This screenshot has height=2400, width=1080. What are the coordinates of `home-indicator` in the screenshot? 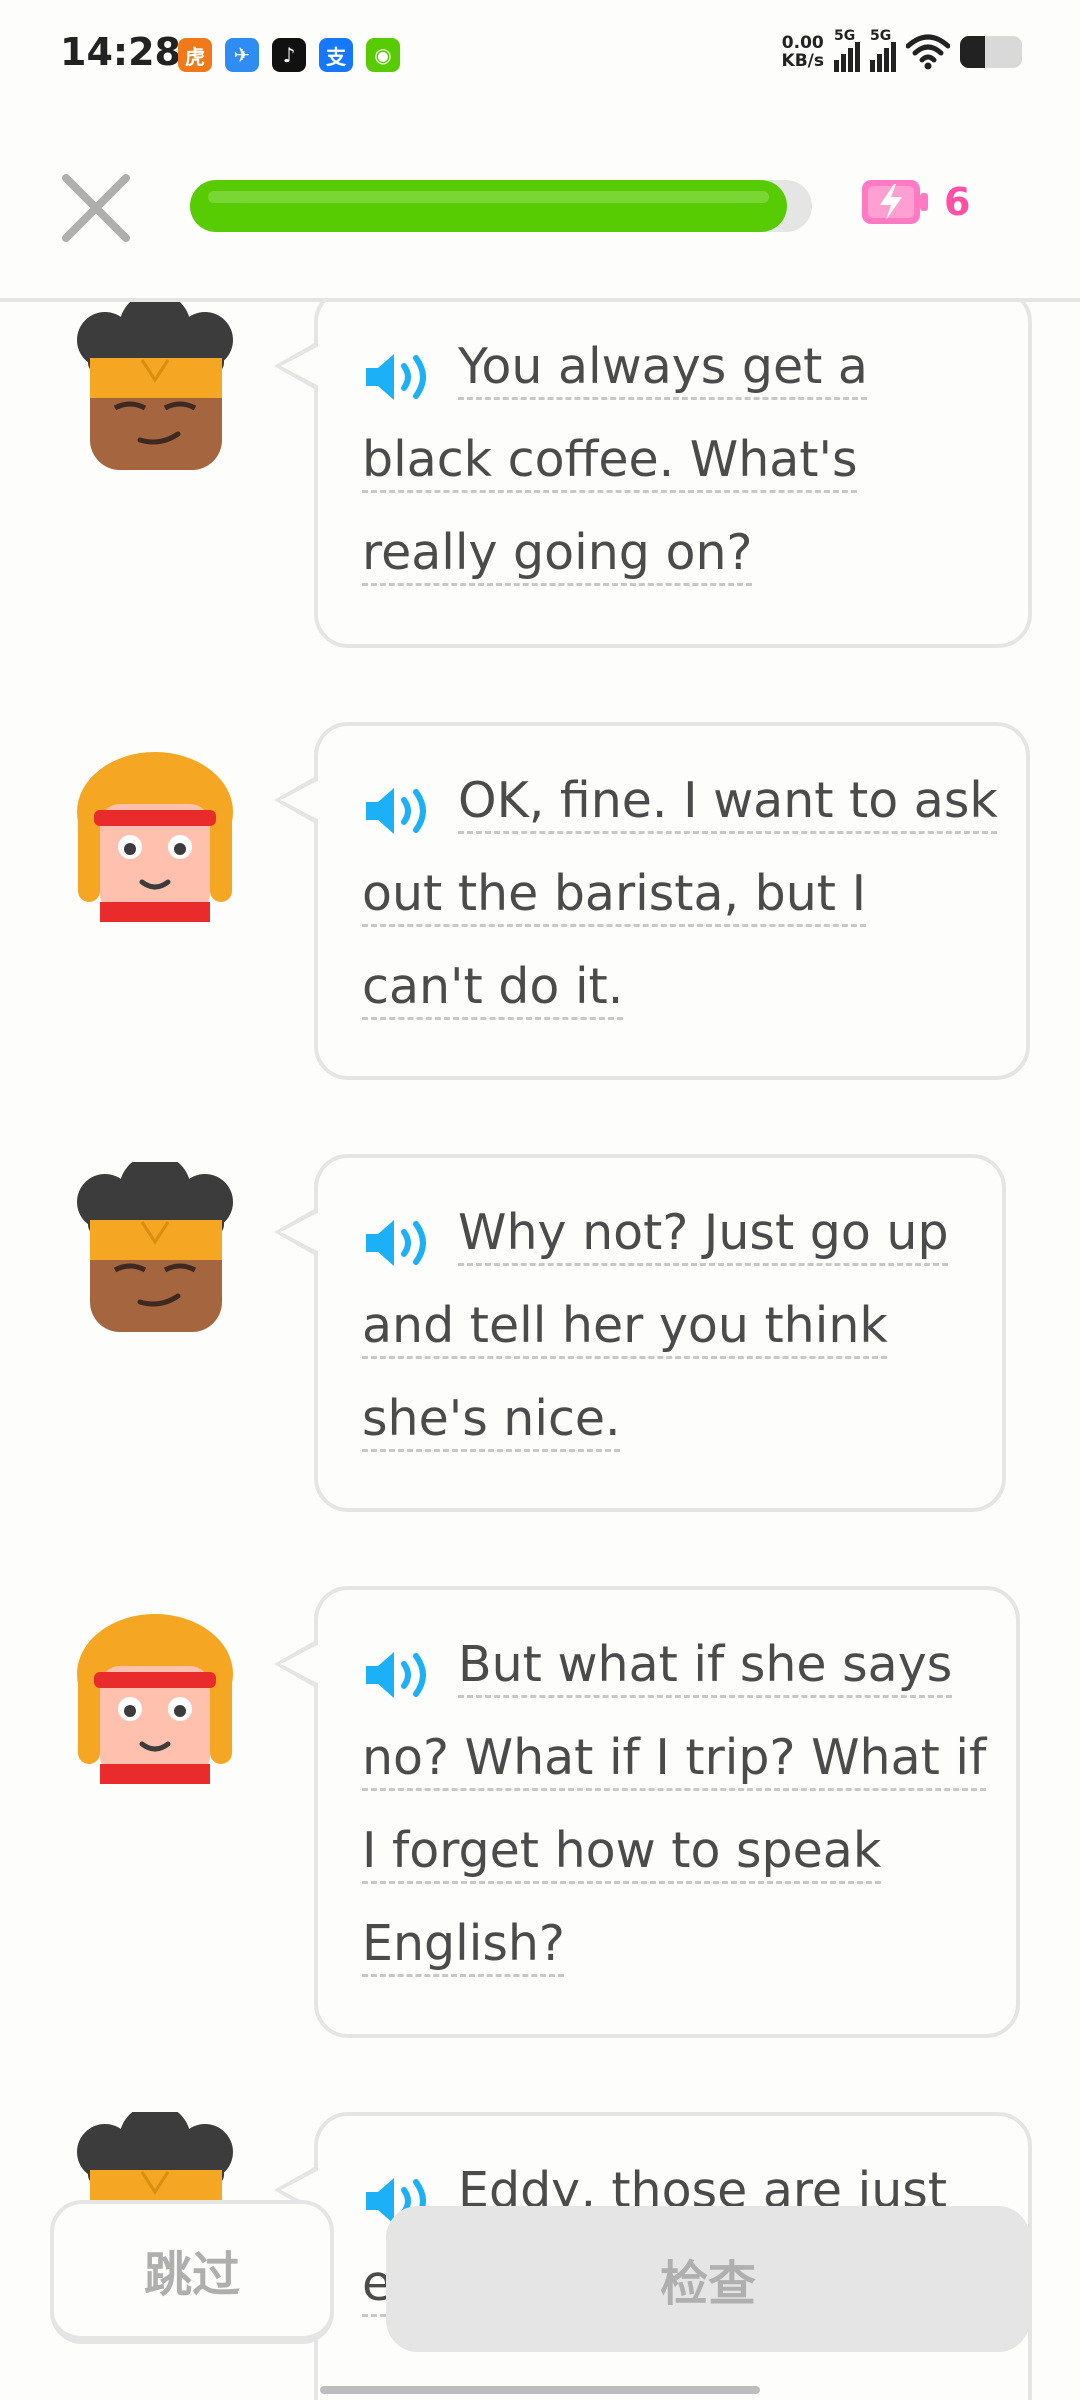 It's located at (540, 2390).